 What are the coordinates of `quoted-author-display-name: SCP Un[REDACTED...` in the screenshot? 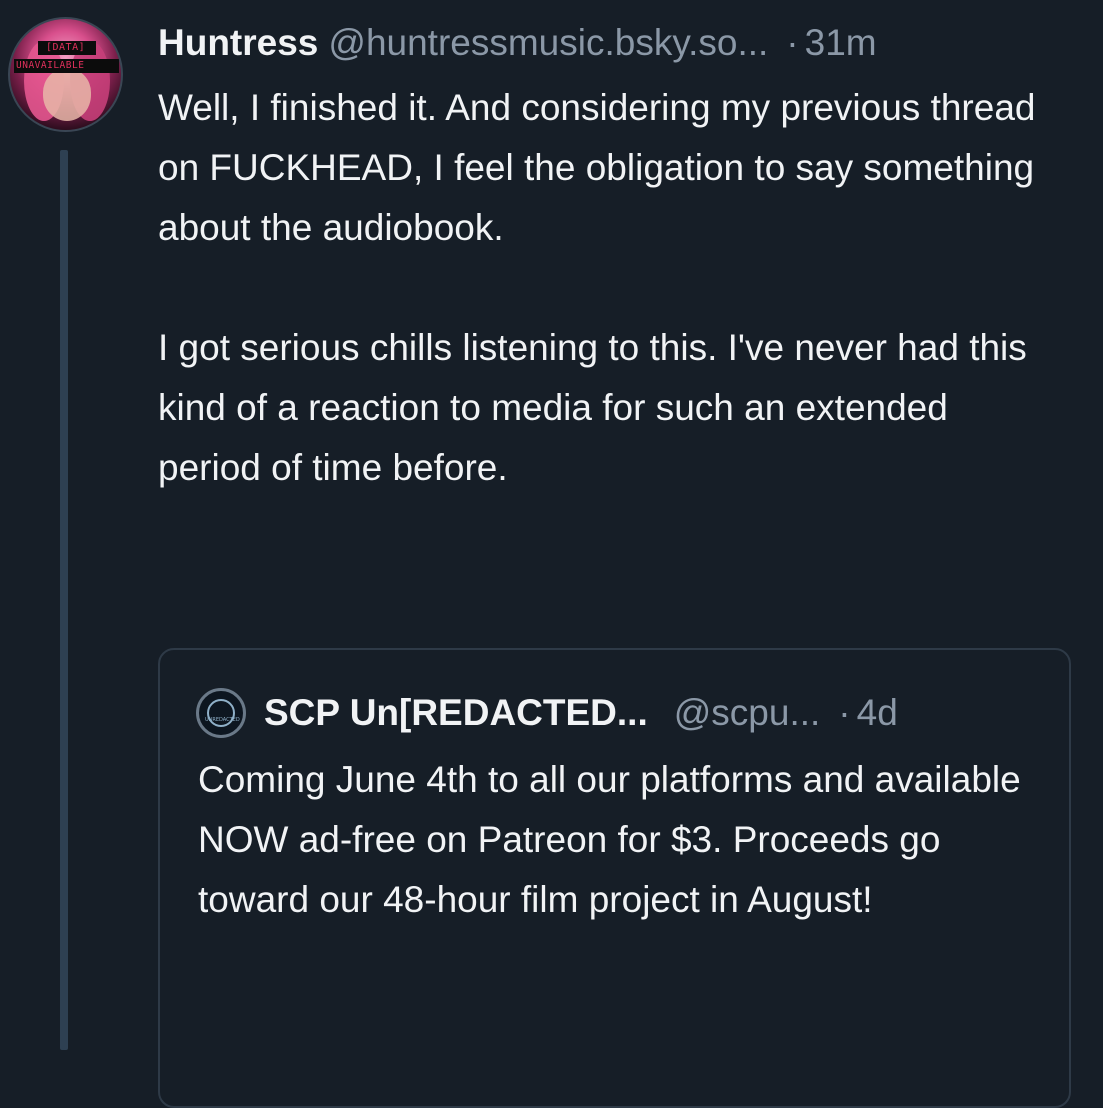 It's located at (456, 713).